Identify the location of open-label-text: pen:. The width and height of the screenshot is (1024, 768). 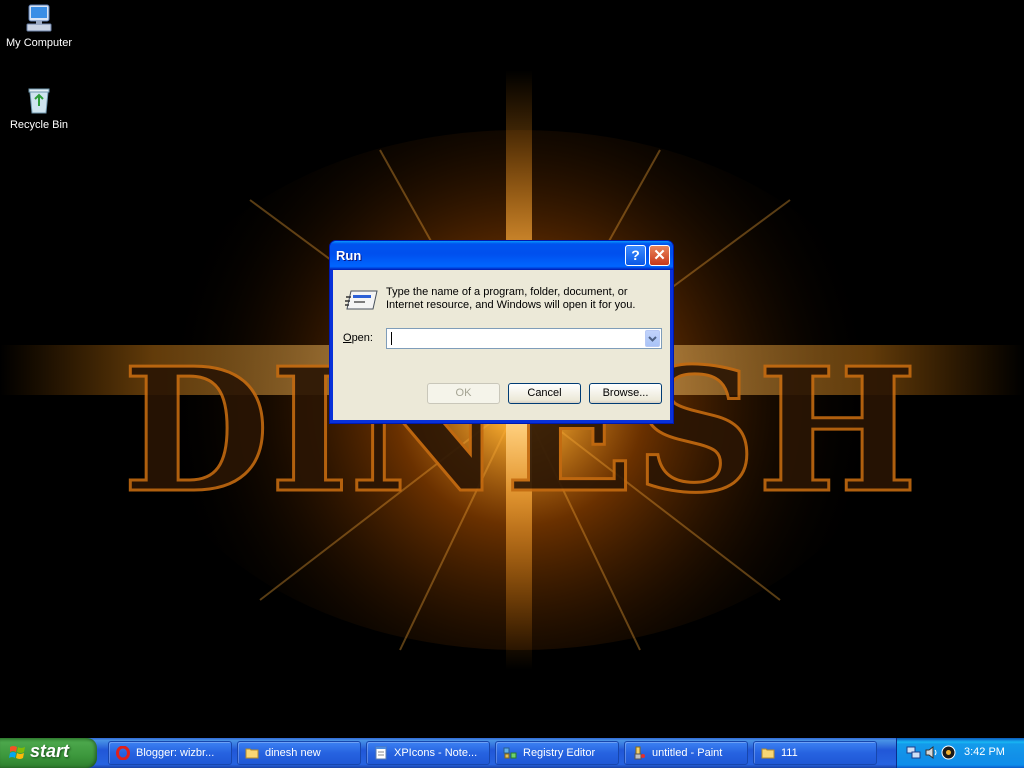
(362, 338).